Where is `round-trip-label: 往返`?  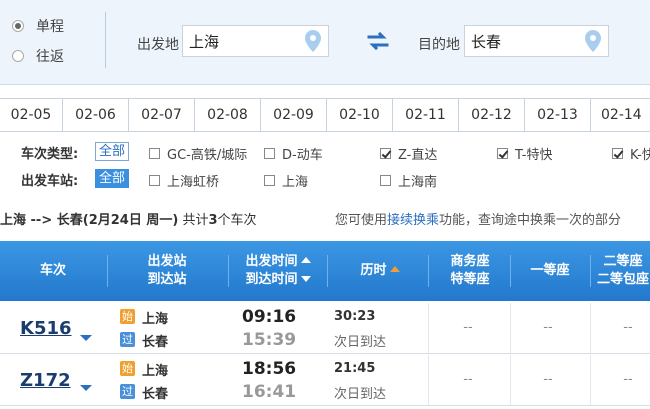
round-trip-label: 往返 is located at coordinates (50, 57).